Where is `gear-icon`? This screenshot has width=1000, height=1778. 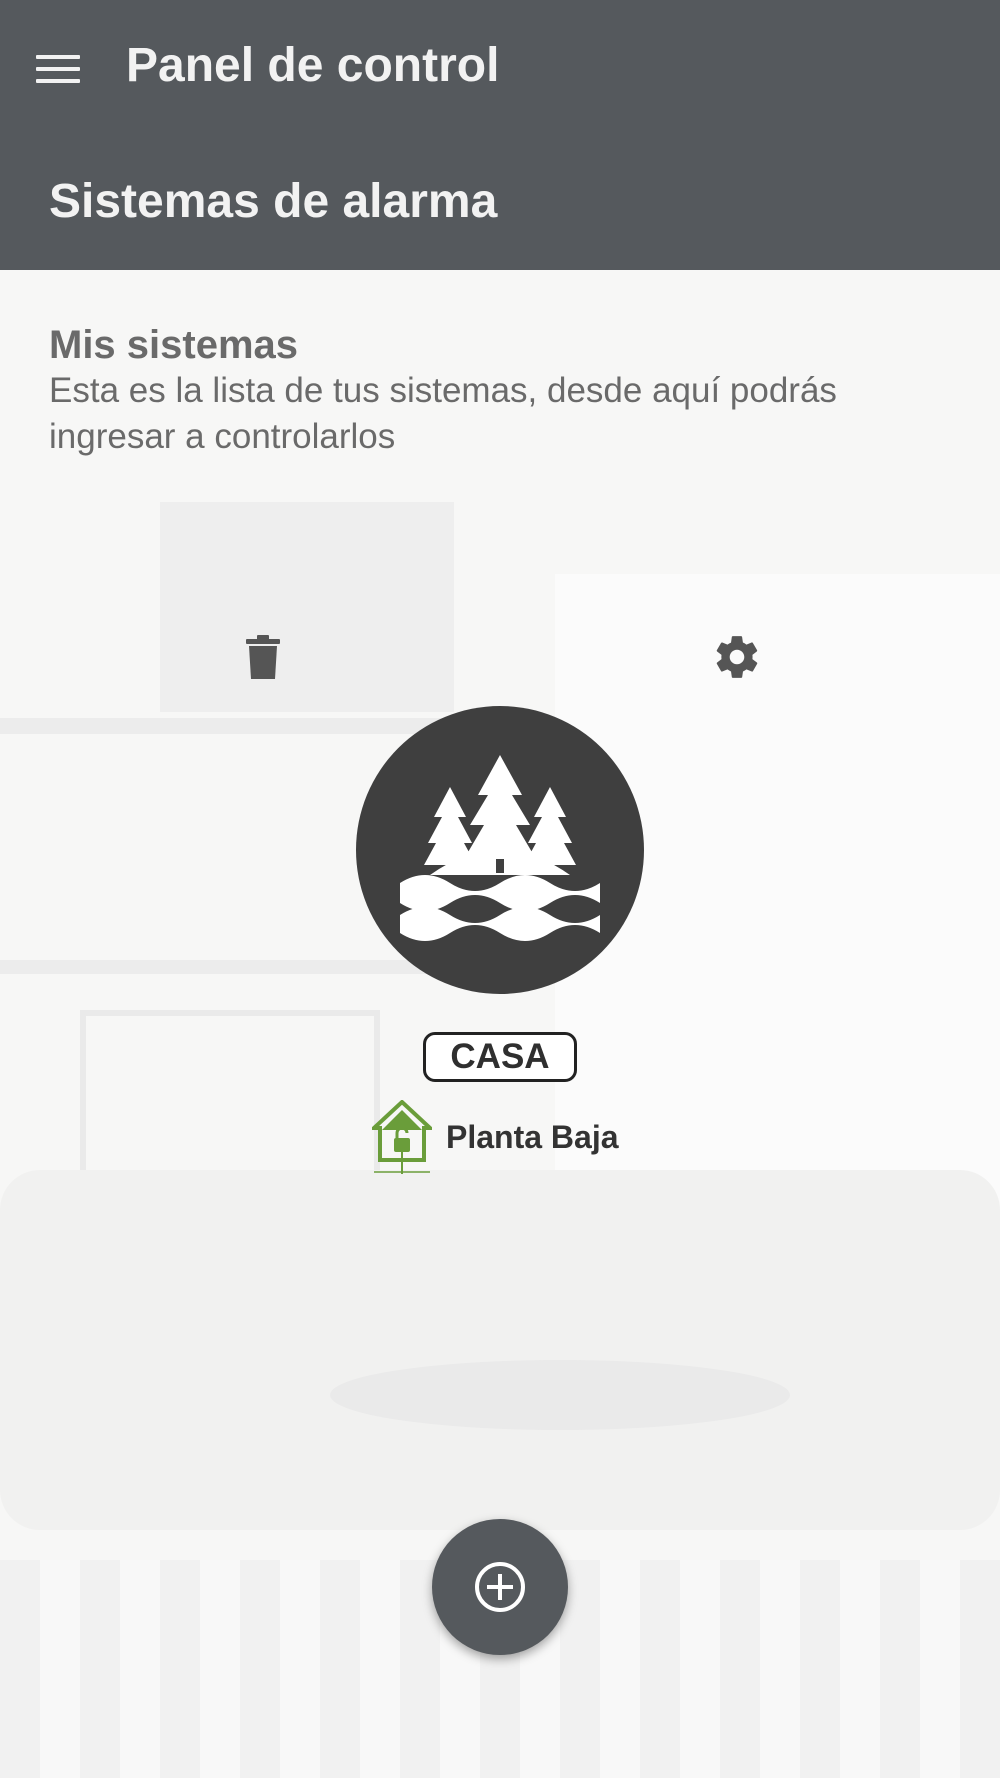
gear-icon is located at coordinates (737, 657).